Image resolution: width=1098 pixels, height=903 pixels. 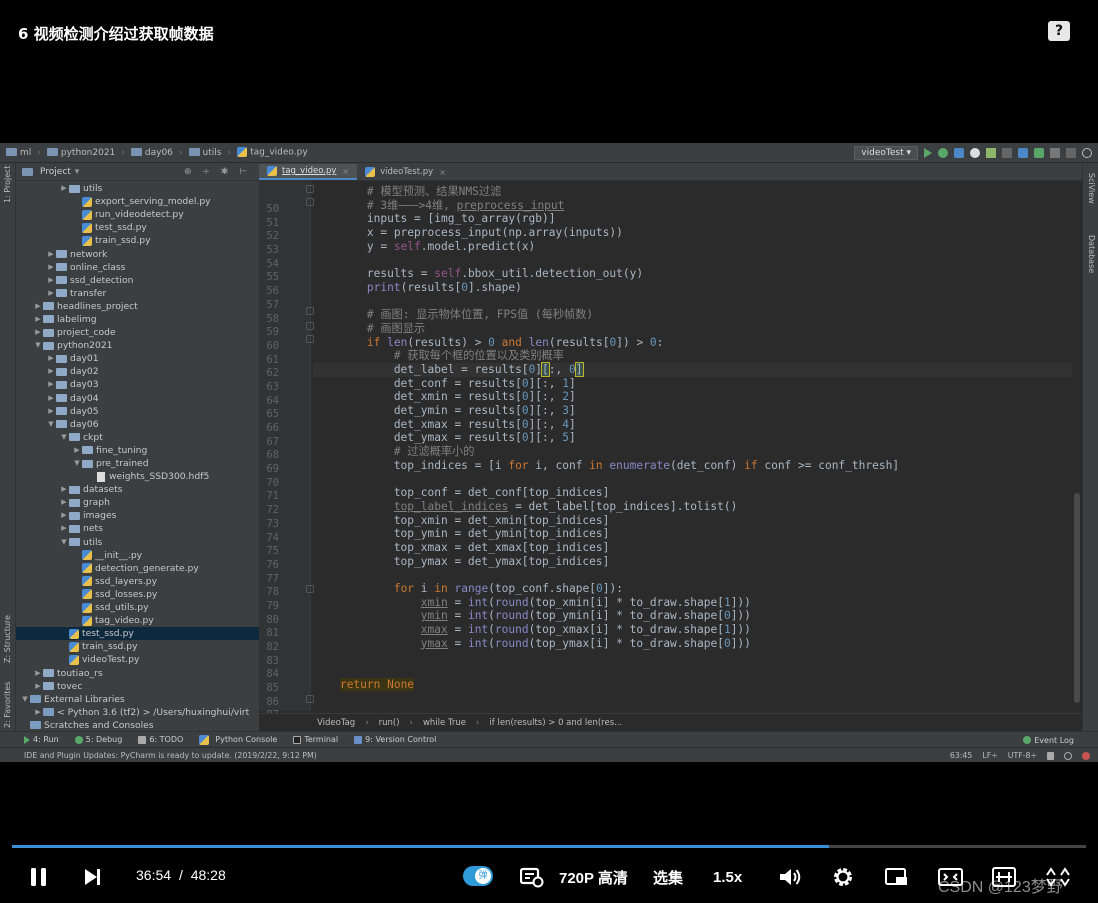 I want to click on volume-button, so click(x=790, y=877).